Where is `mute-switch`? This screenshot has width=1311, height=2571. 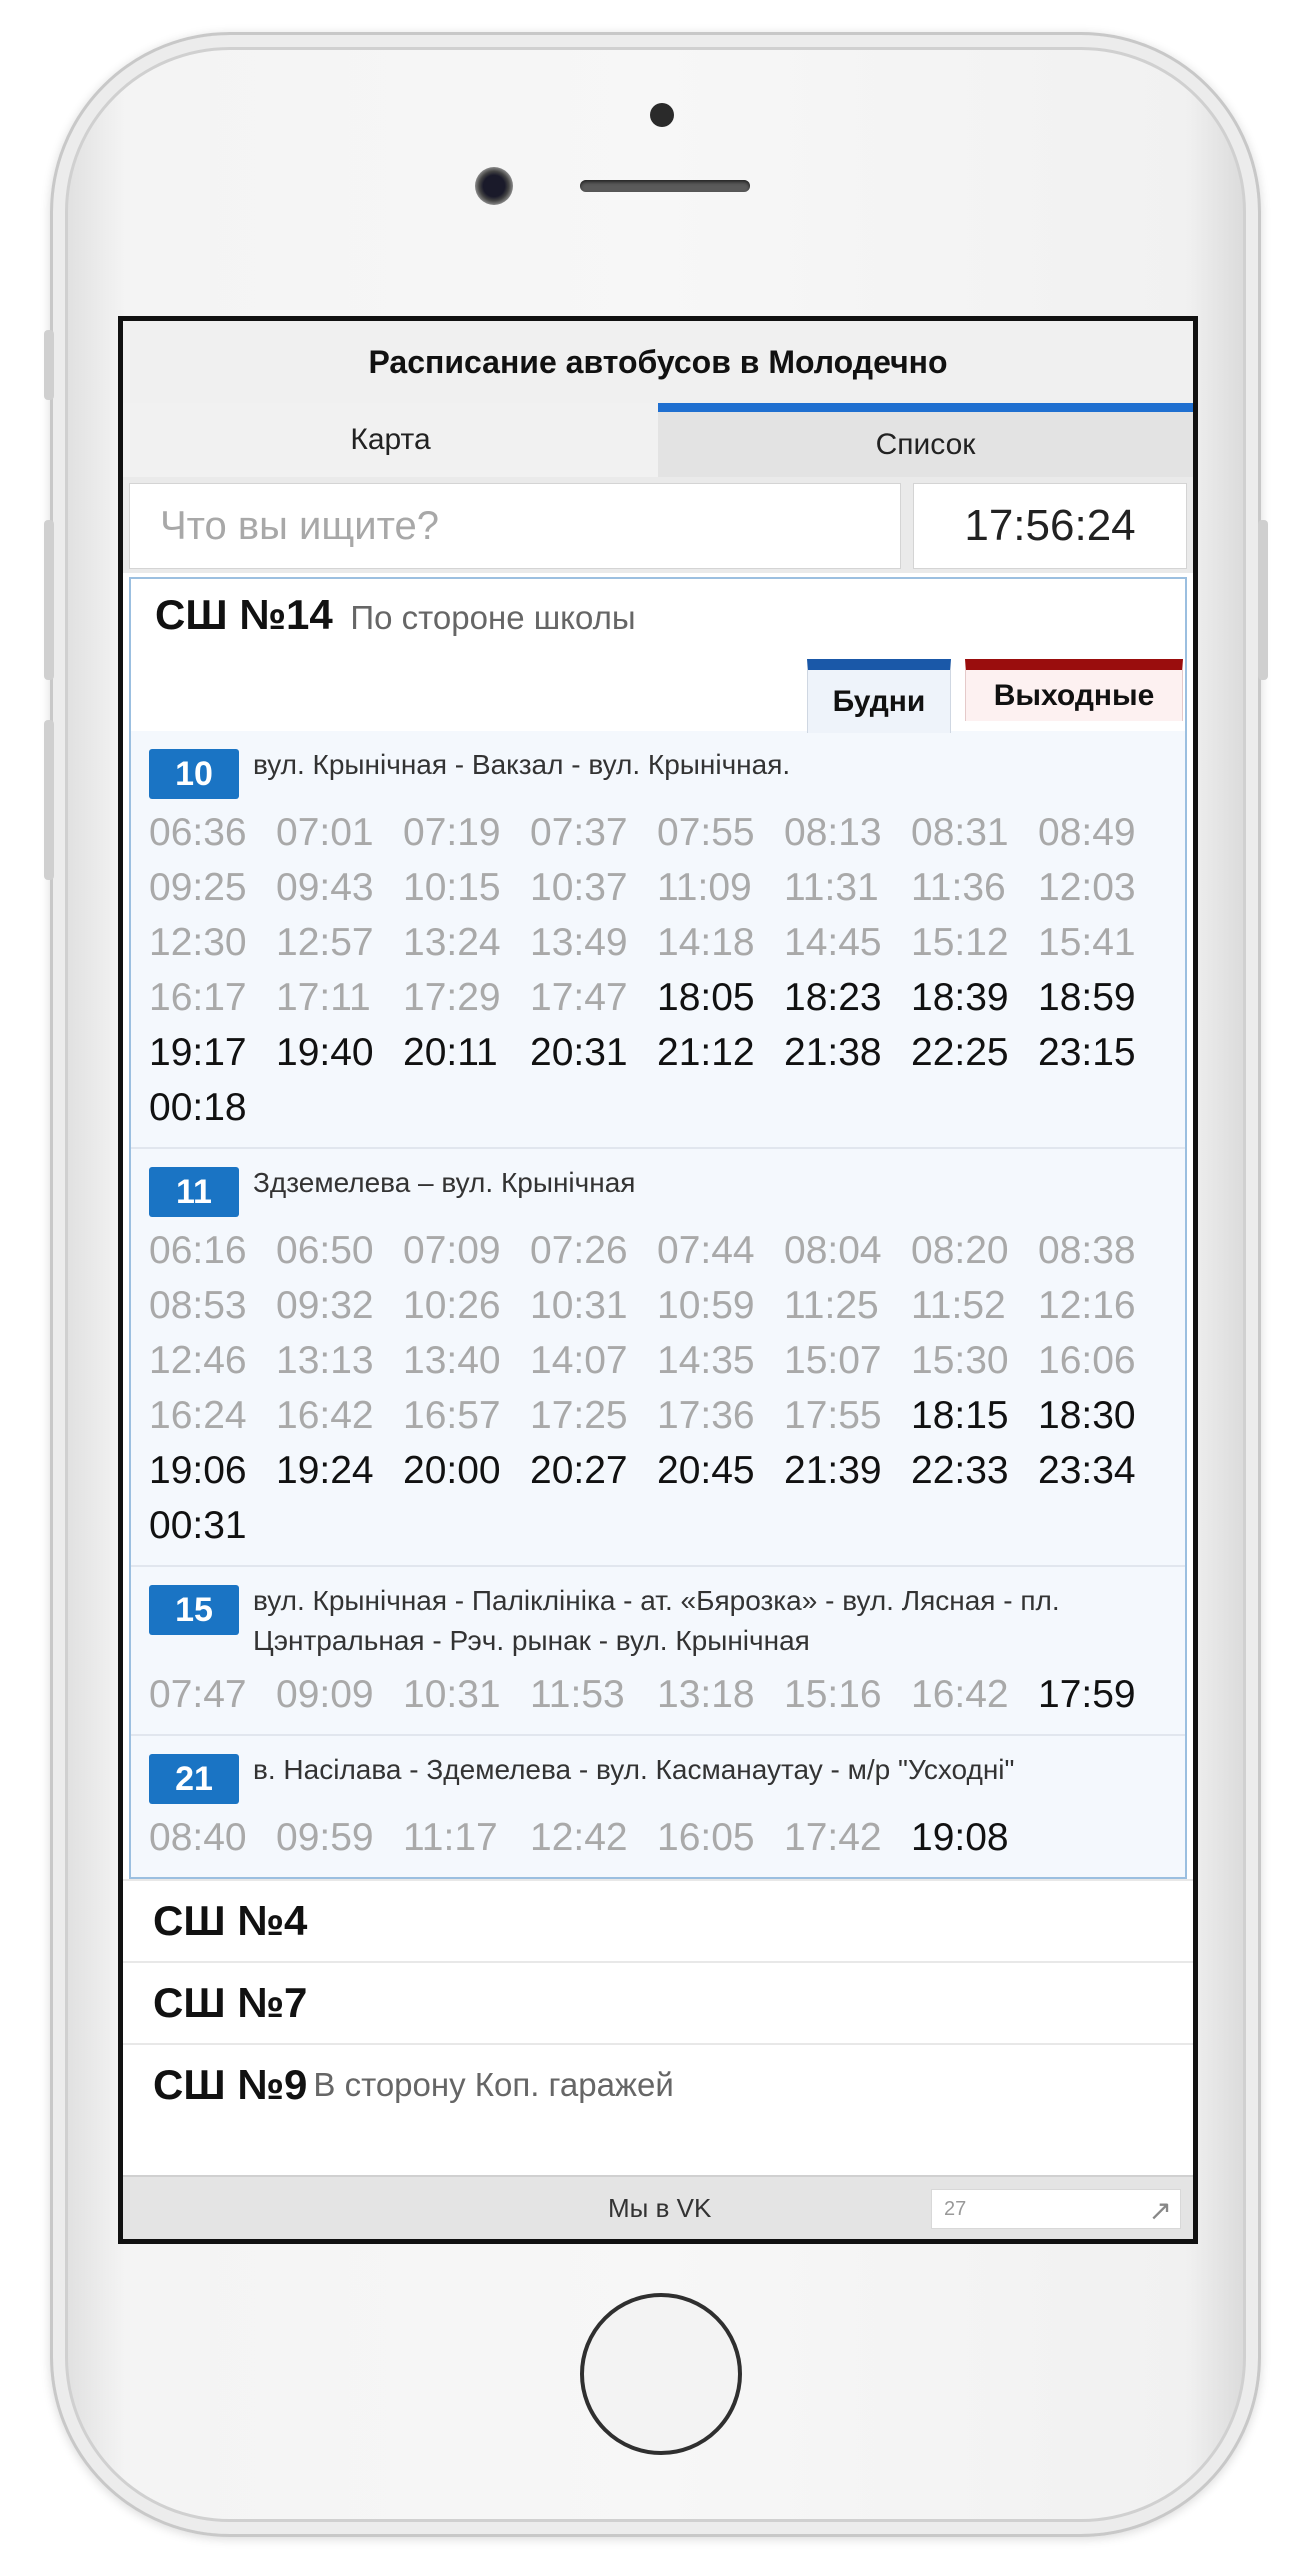 mute-switch is located at coordinates (49, 365).